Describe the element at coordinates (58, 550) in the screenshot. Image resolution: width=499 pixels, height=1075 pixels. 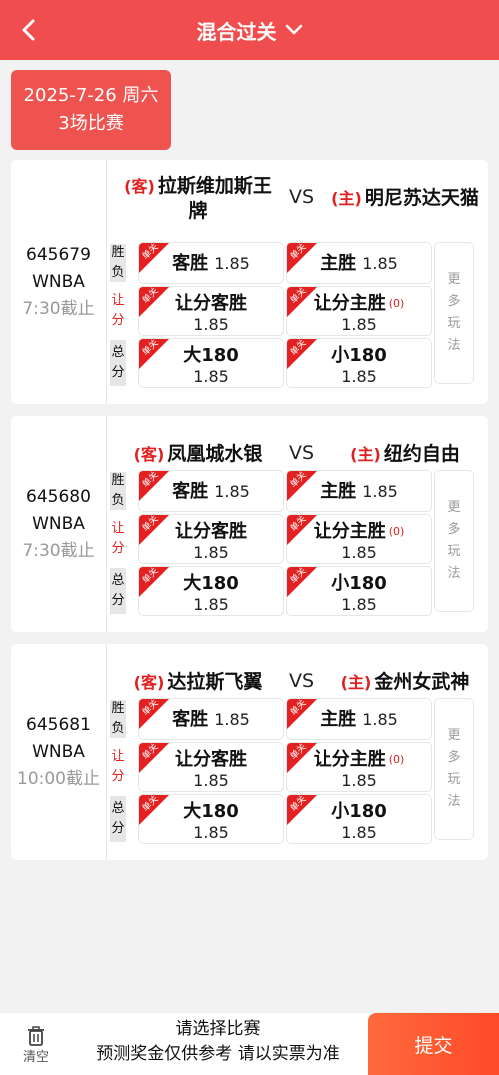
I see `deadline-label: 7:30截止` at that location.